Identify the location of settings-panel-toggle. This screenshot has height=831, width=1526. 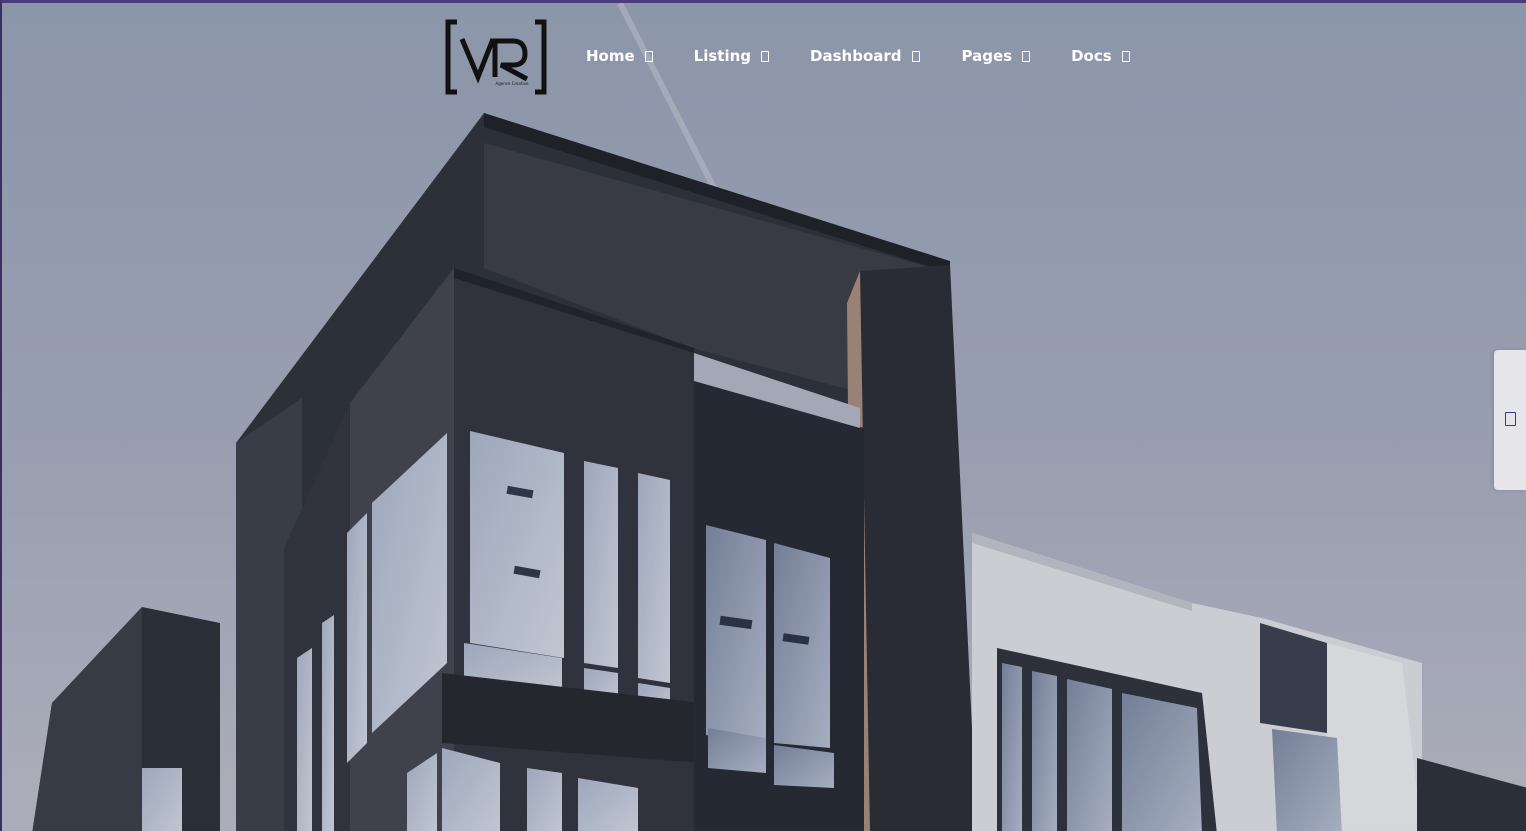
(1510, 420).